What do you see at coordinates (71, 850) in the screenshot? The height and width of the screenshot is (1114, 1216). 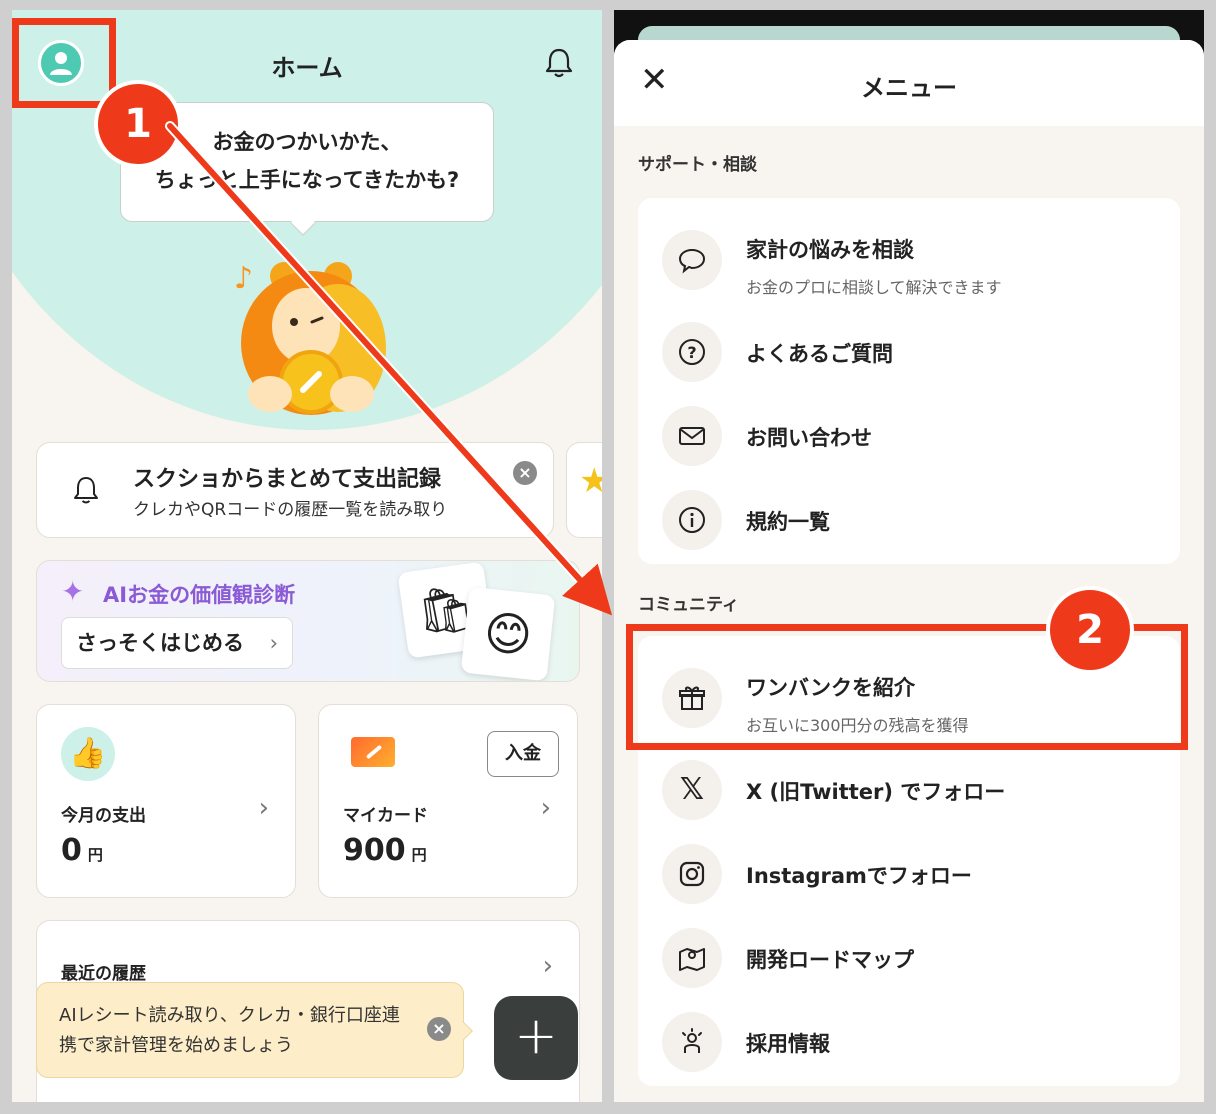 I see `expense-amount: 0` at bounding box center [71, 850].